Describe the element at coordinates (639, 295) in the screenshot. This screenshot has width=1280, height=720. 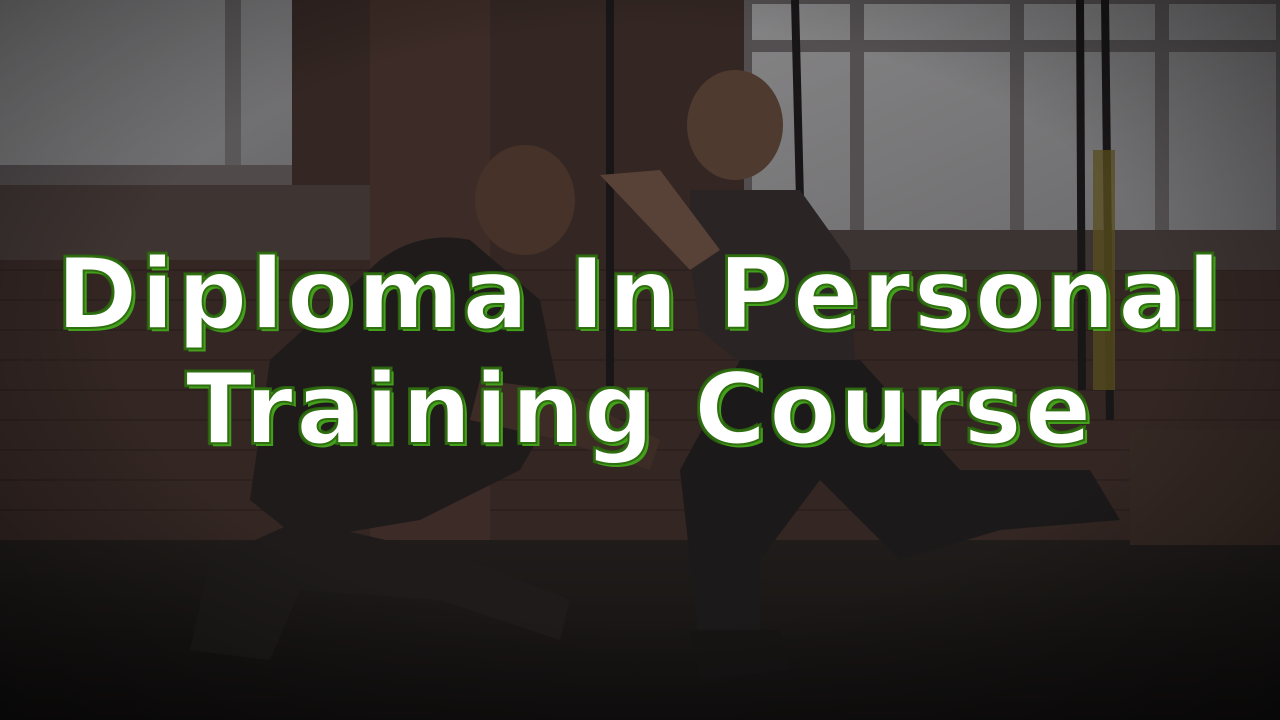
I see `title-line-1: Diploma In Personal` at that location.